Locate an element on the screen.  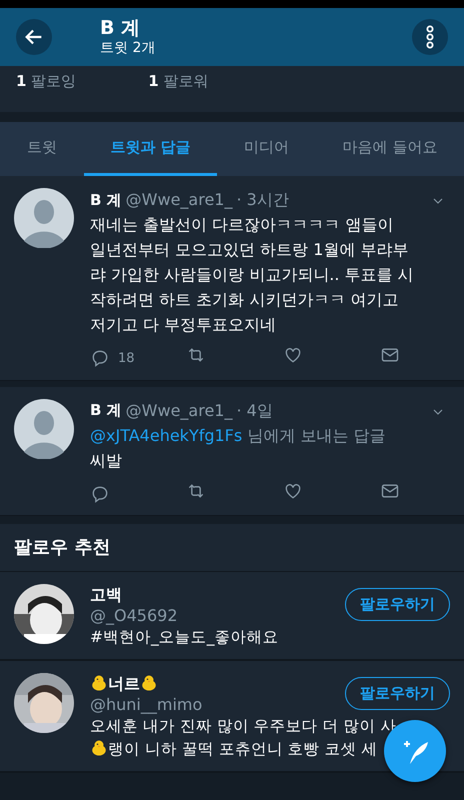
tab: 마음에 들어요 is located at coordinates (390, 149).